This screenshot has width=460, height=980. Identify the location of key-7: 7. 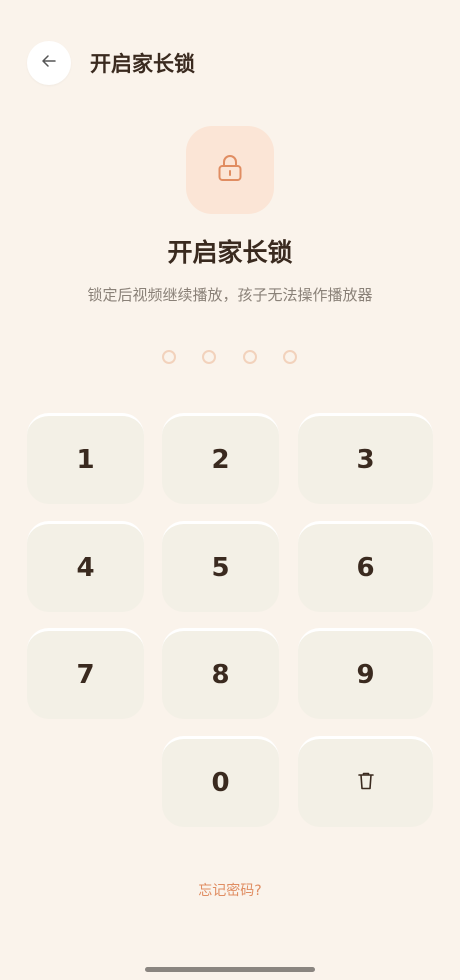
(85, 673).